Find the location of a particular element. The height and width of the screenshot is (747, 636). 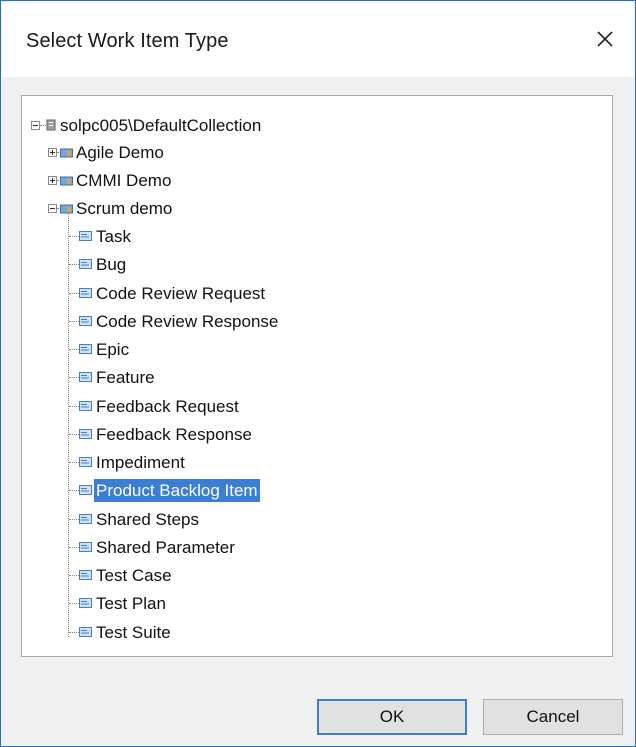

work-item-type-label: Product Backlog Item is located at coordinates (177, 490).